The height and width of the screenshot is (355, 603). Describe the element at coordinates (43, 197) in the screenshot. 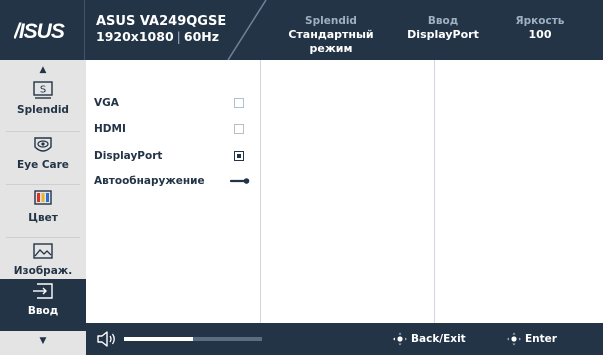

I see `color-bars-icon` at that location.